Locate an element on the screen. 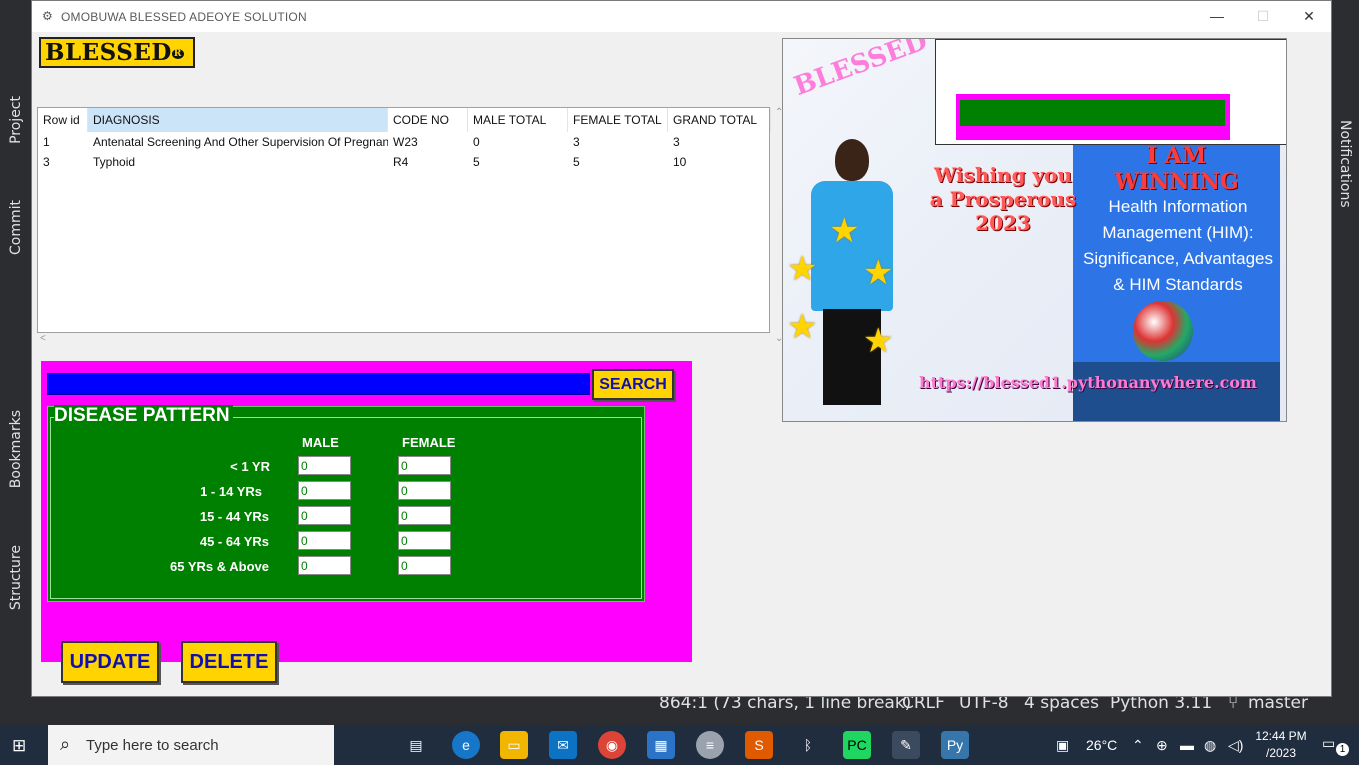  male-15-44-input is located at coordinates (324, 515).